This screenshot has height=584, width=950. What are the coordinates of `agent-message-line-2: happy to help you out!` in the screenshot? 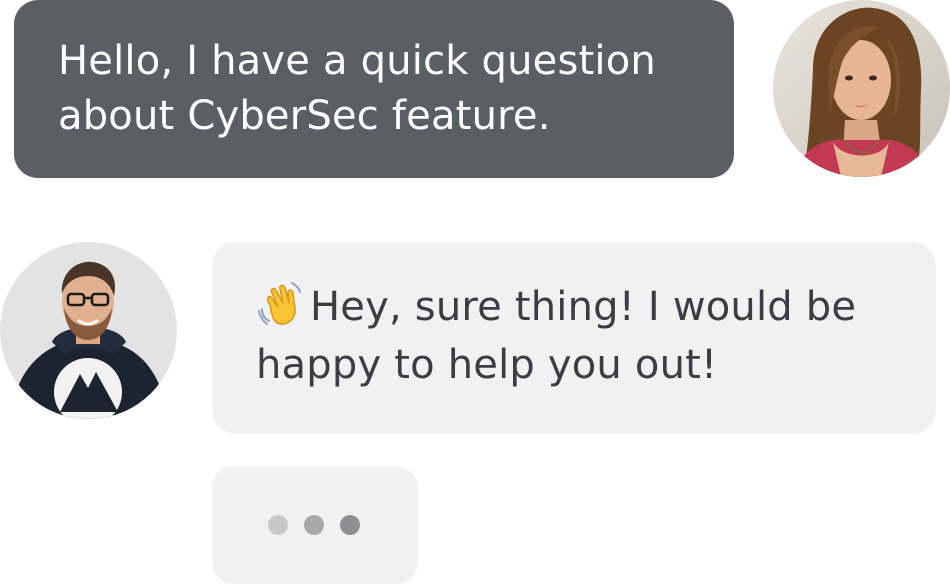 It's located at (487, 365).